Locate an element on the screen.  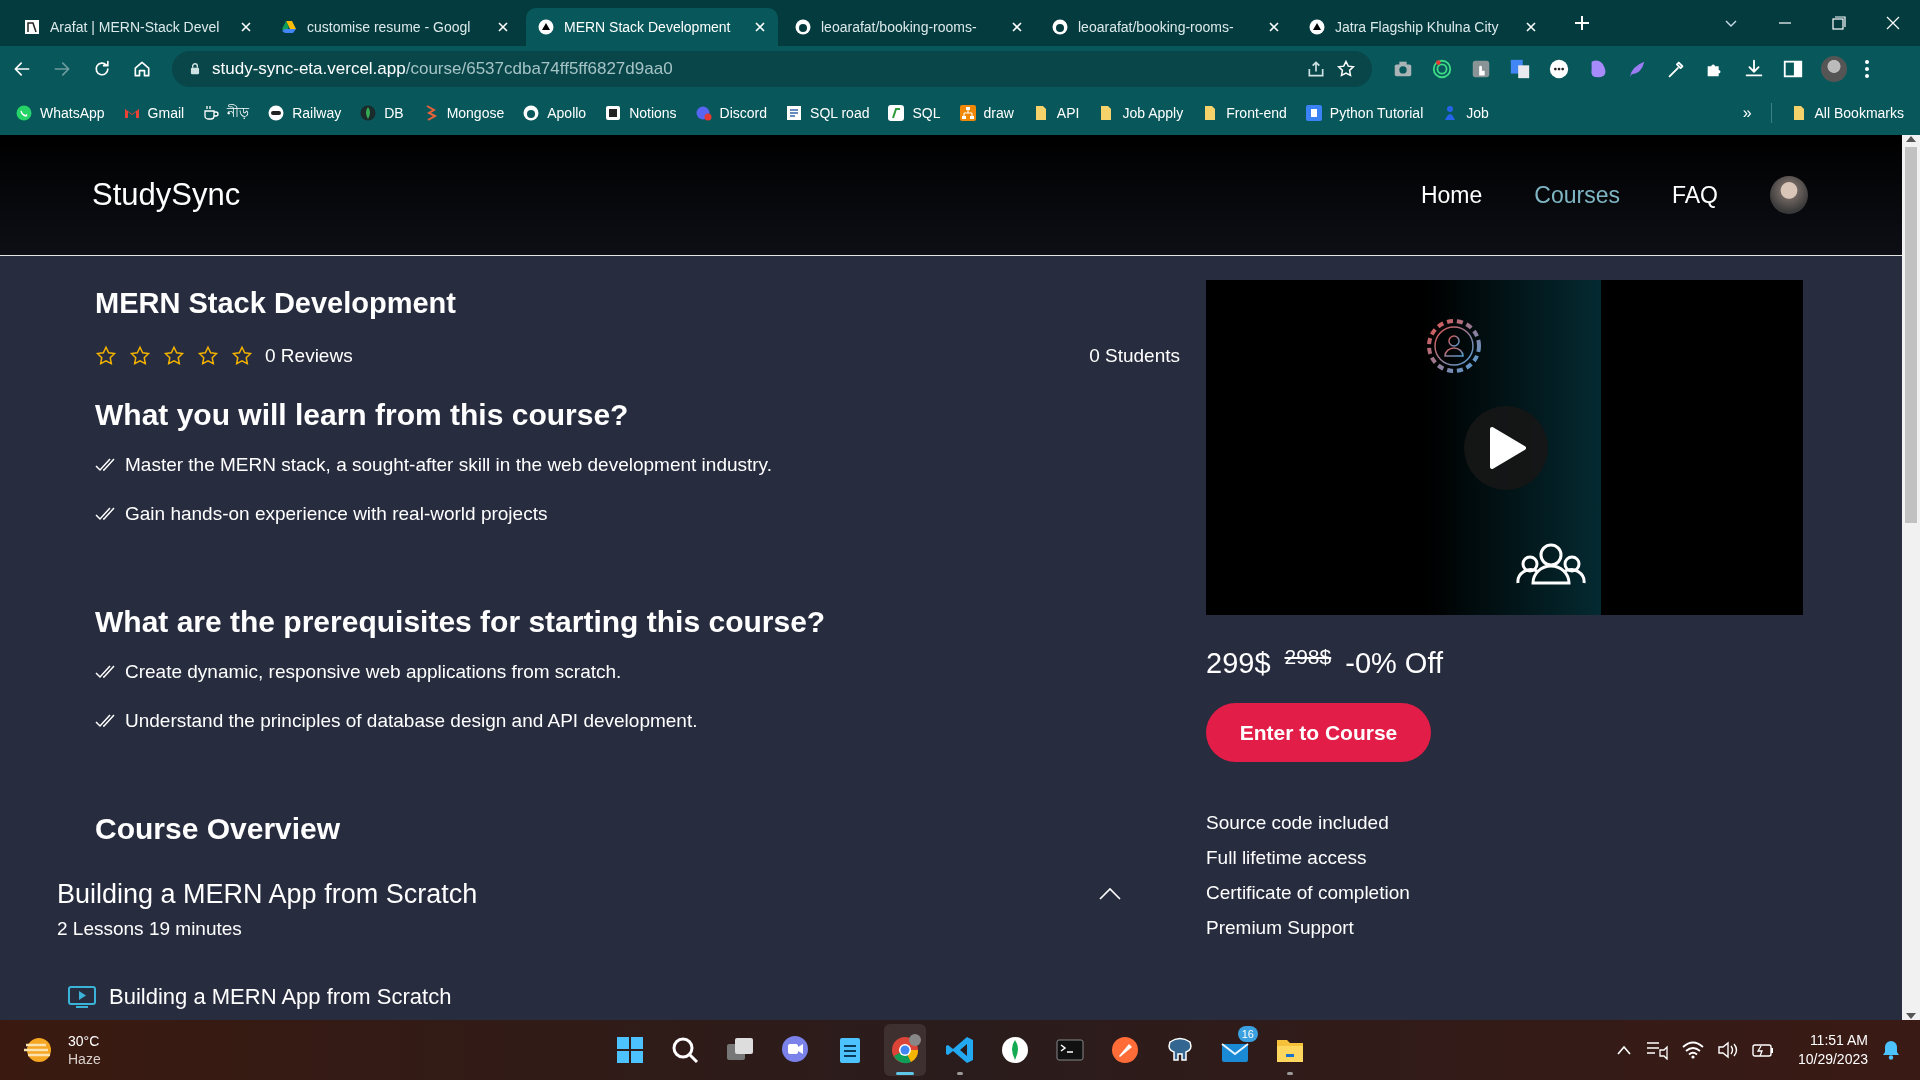
bookmark: Job Apply is located at coordinates (1141, 113).